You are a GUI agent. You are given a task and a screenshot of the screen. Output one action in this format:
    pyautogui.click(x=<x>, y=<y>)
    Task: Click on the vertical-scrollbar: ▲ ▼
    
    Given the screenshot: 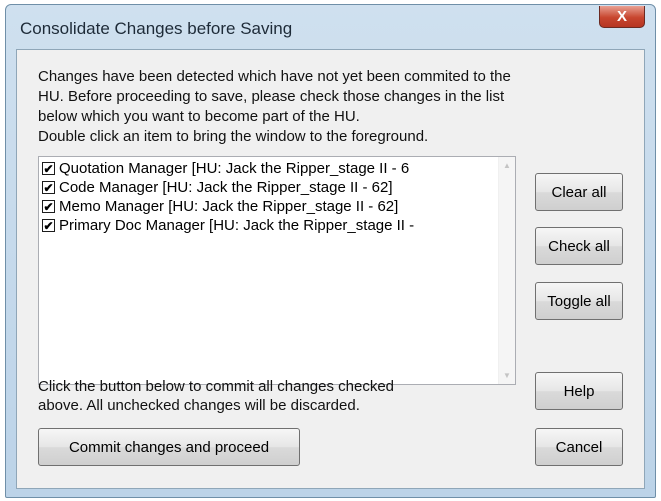 What is the action you would take?
    pyautogui.click(x=506, y=270)
    